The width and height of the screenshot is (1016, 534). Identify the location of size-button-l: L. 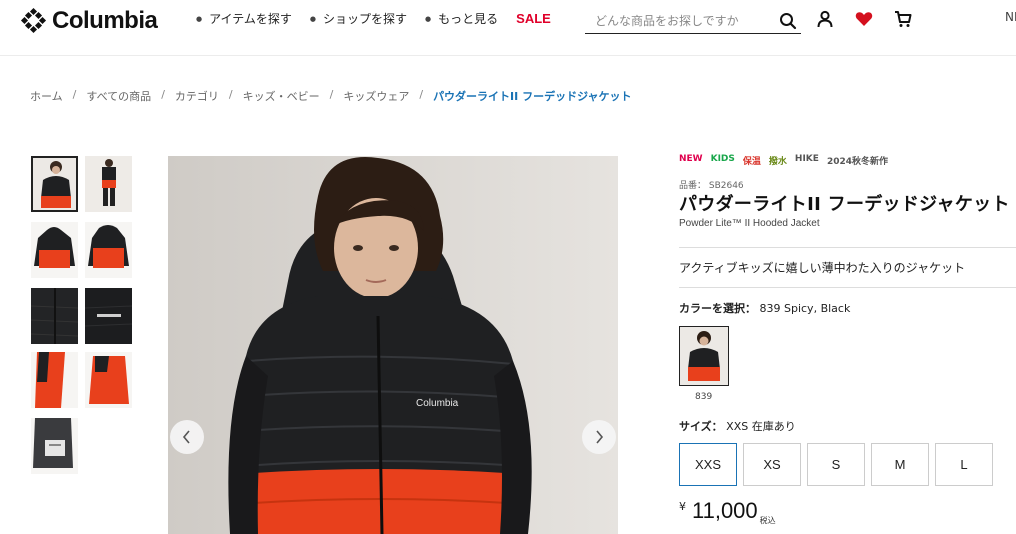
(964, 464).